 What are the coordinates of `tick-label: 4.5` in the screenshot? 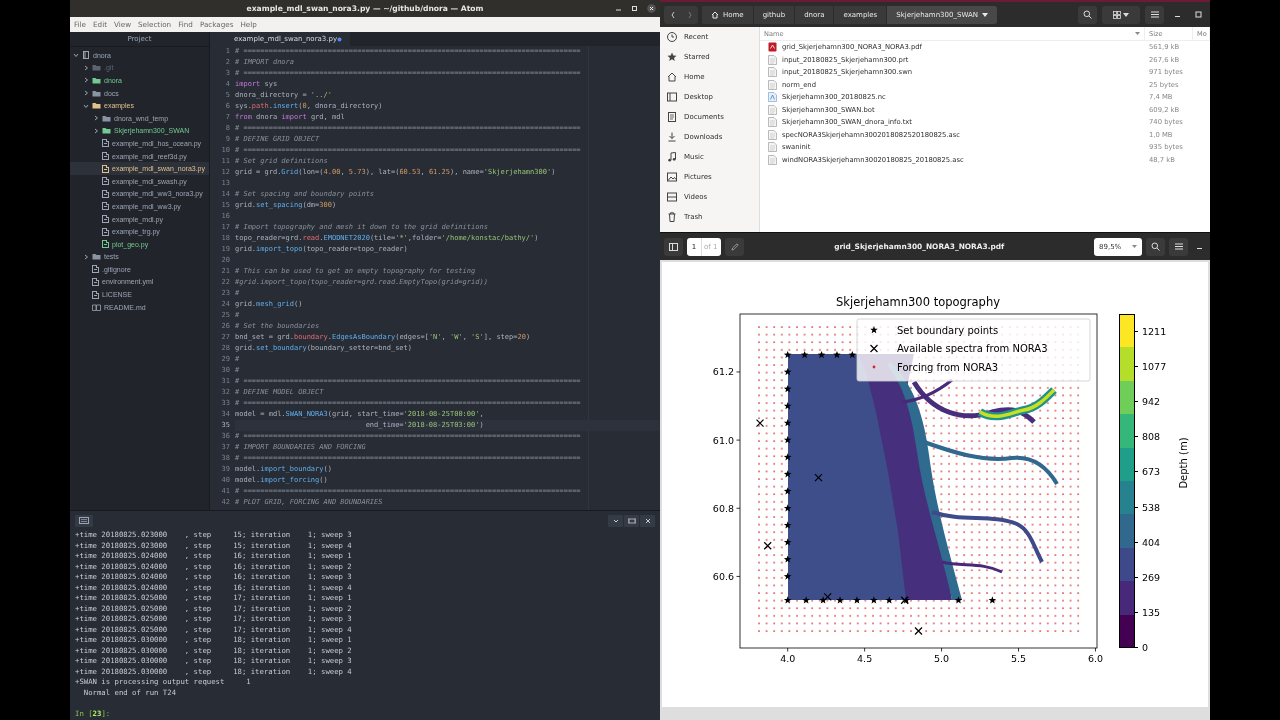 It's located at (865, 658).